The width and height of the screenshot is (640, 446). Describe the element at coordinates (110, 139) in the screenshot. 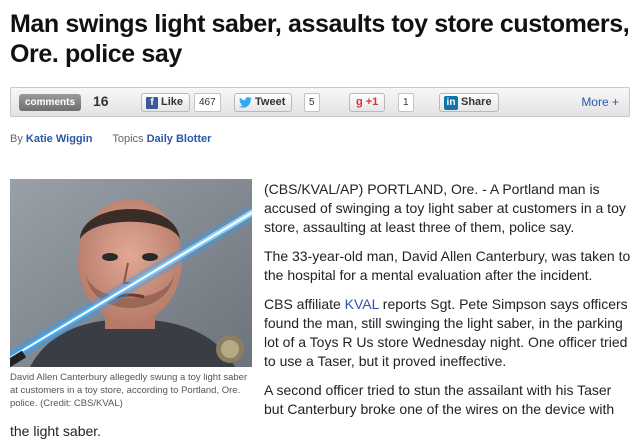

I see `byline: By Katie Wiggin Topics Daily Blotter` at that location.